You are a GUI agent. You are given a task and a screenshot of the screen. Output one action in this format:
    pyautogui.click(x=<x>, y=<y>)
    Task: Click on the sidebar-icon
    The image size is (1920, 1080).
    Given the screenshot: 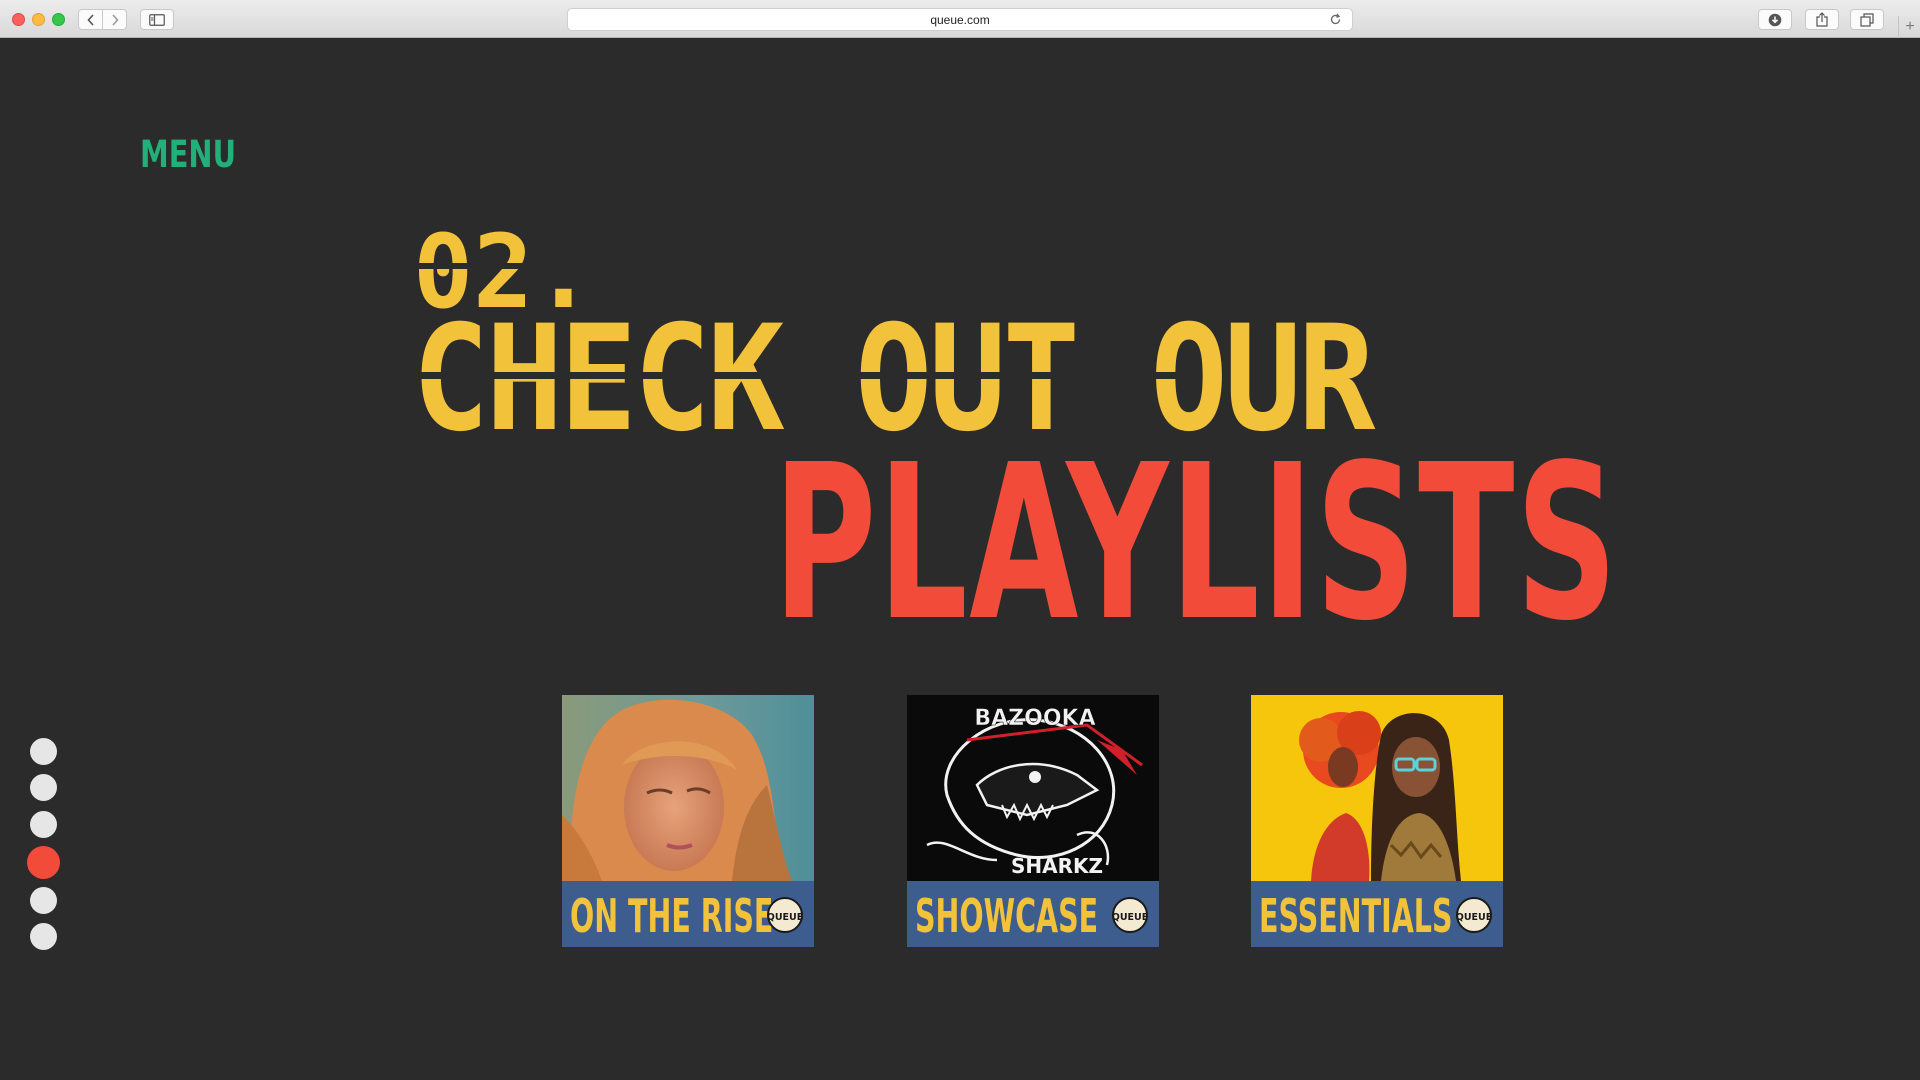 What is the action you would take?
    pyautogui.click(x=157, y=19)
    